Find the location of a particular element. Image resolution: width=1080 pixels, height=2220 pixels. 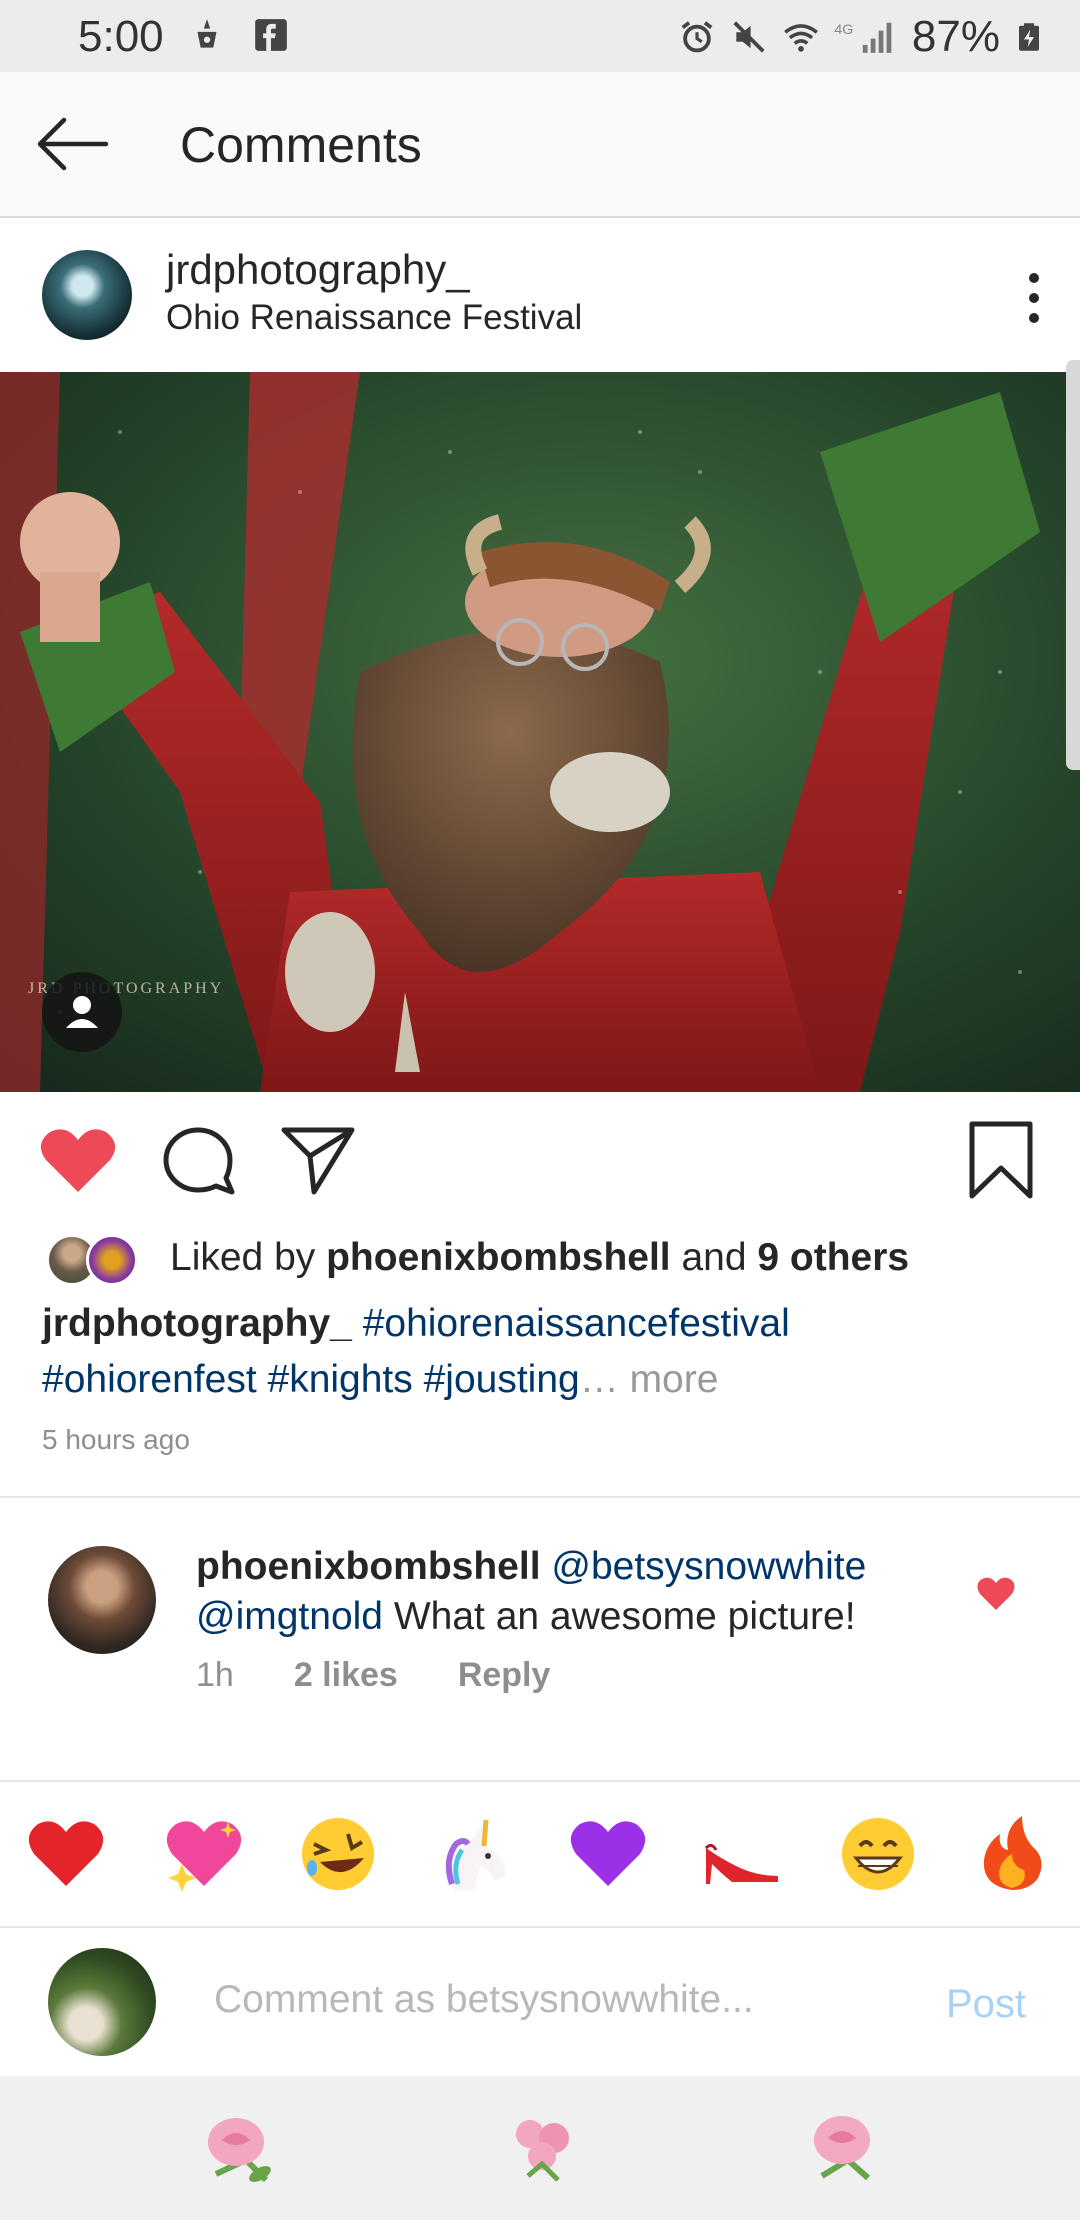

hashtag: #ohiorenfest is located at coordinates (149, 1379).